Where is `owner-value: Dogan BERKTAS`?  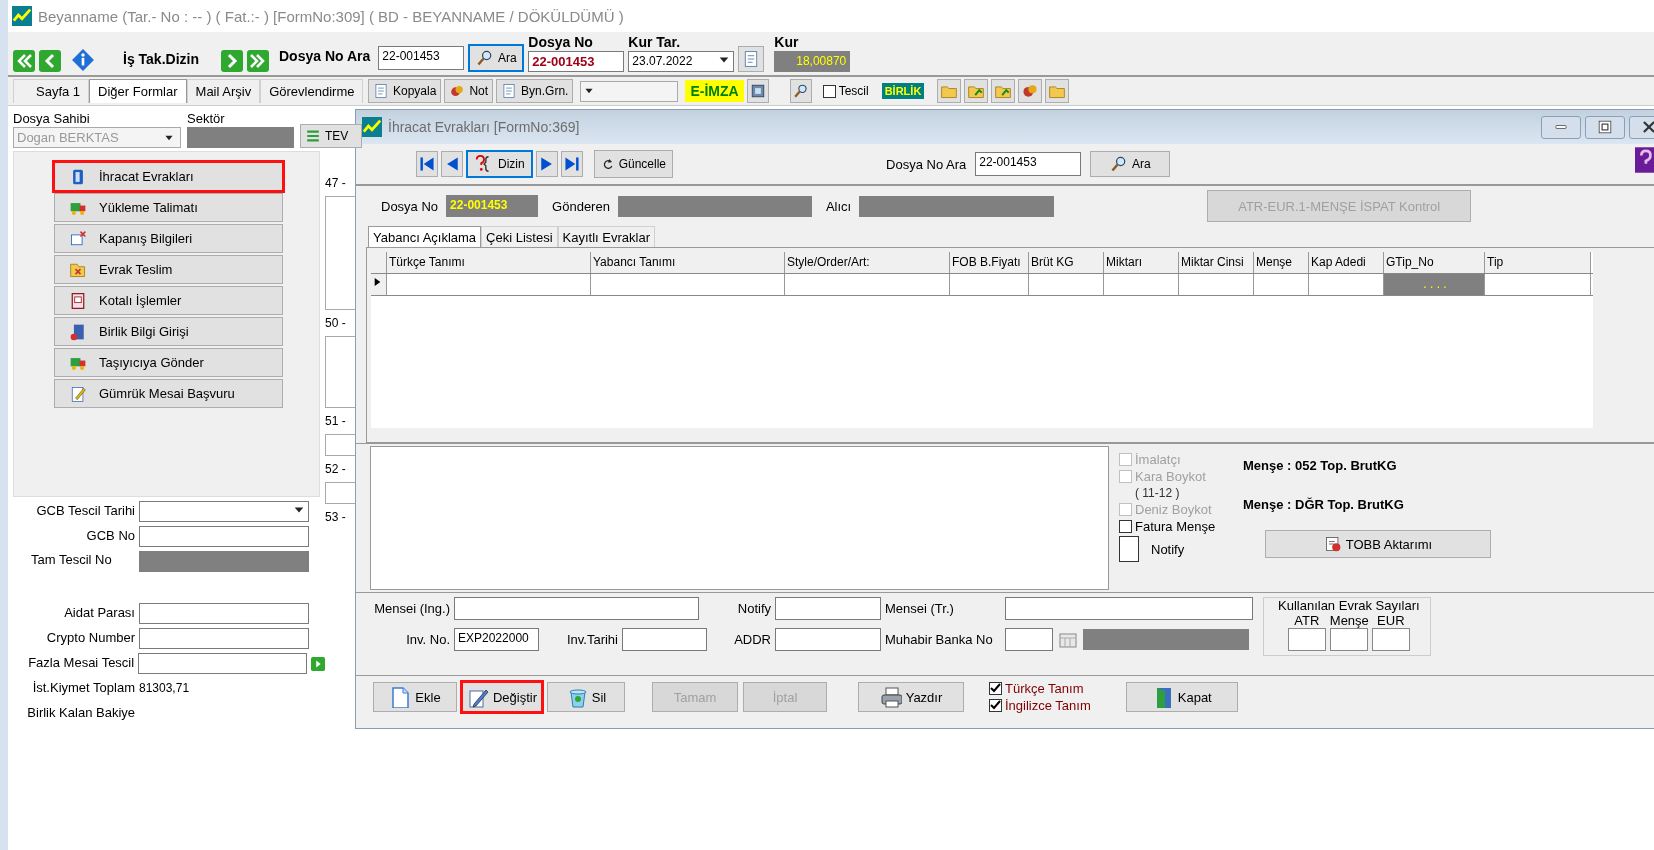 owner-value: Dogan BERKTAS is located at coordinates (68, 137).